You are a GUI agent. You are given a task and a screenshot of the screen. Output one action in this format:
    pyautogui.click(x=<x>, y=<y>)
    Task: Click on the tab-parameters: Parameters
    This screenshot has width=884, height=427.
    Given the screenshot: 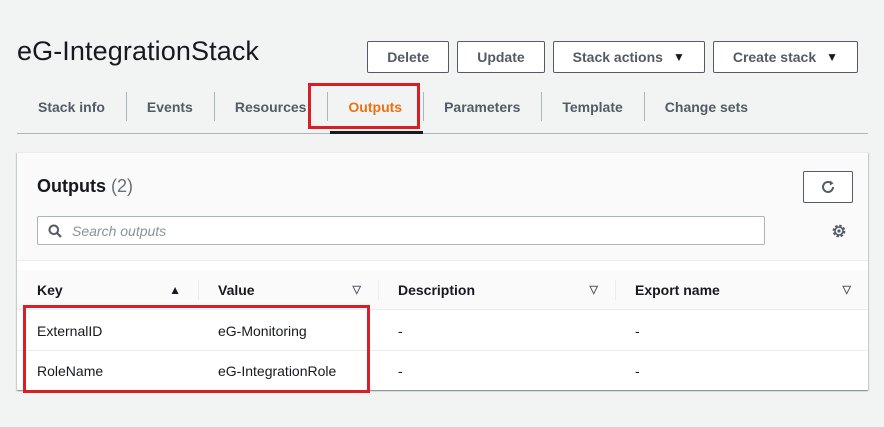 What is the action you would take?
    pyautogui.click(x=482, y=110)
    